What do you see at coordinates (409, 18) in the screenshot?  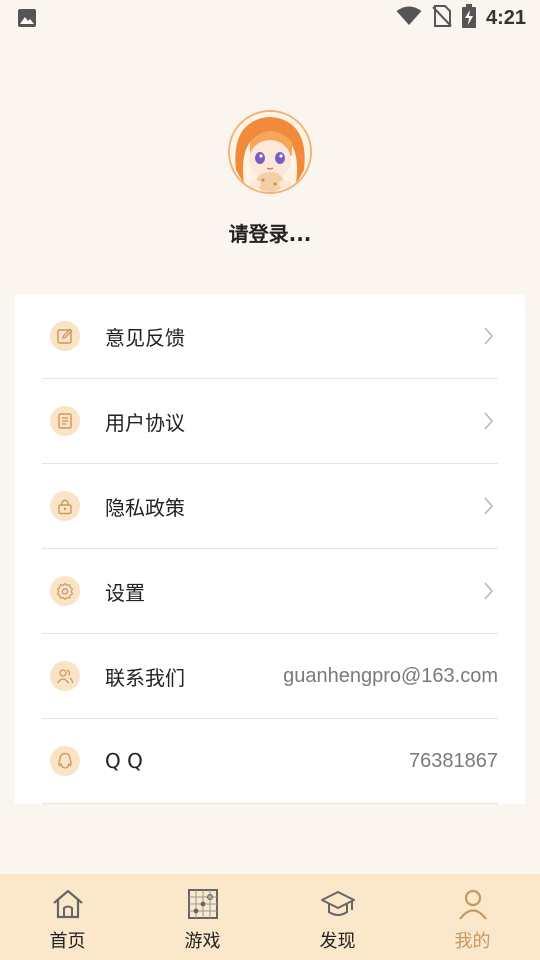 I see `wifi-icon` at bounding box center [409, 18].